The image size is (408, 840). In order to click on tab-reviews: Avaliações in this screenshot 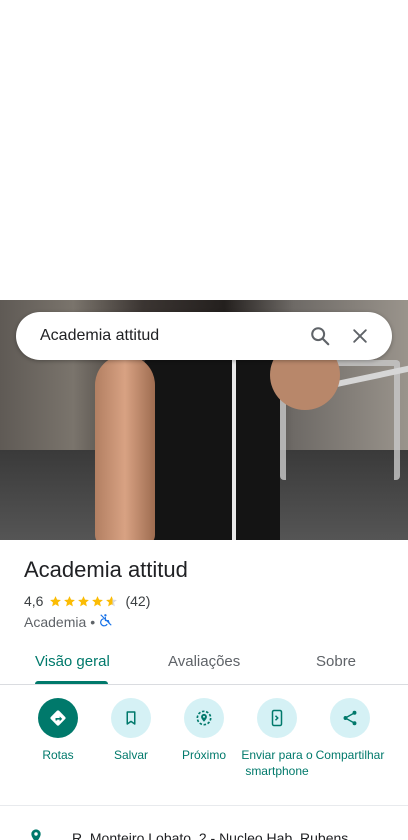, I will do `click(204, 661)`.